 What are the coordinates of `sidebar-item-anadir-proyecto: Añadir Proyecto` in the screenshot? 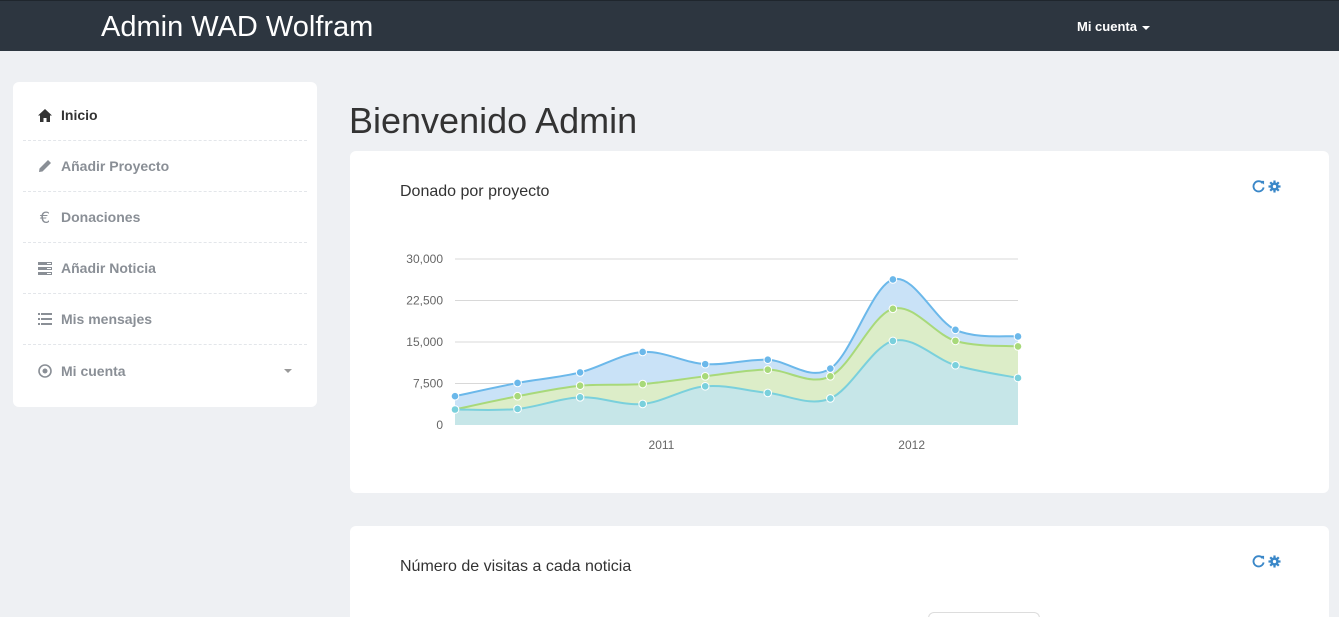 It's located at (165, 166).